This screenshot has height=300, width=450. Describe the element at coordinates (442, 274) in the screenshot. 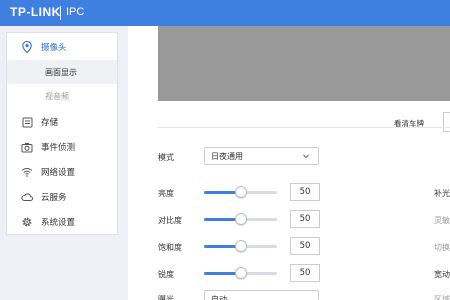

I see `wide-dynamic-label: 宽动` at that location.